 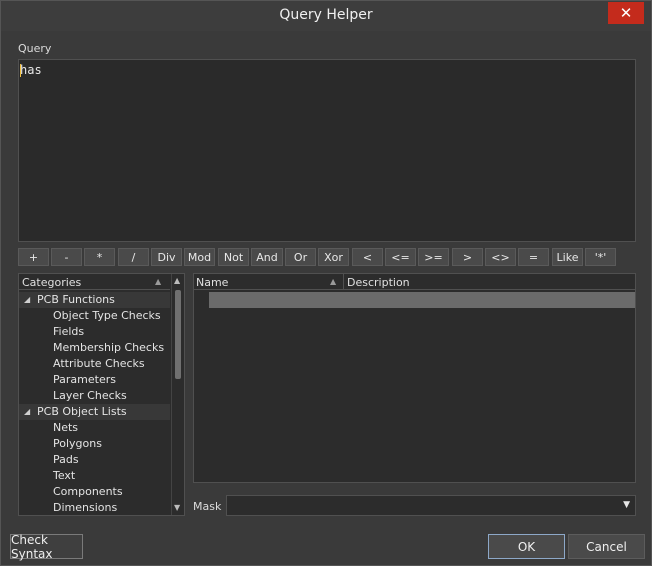 I want to click on selected-result-row, so click(x=422, y=300).